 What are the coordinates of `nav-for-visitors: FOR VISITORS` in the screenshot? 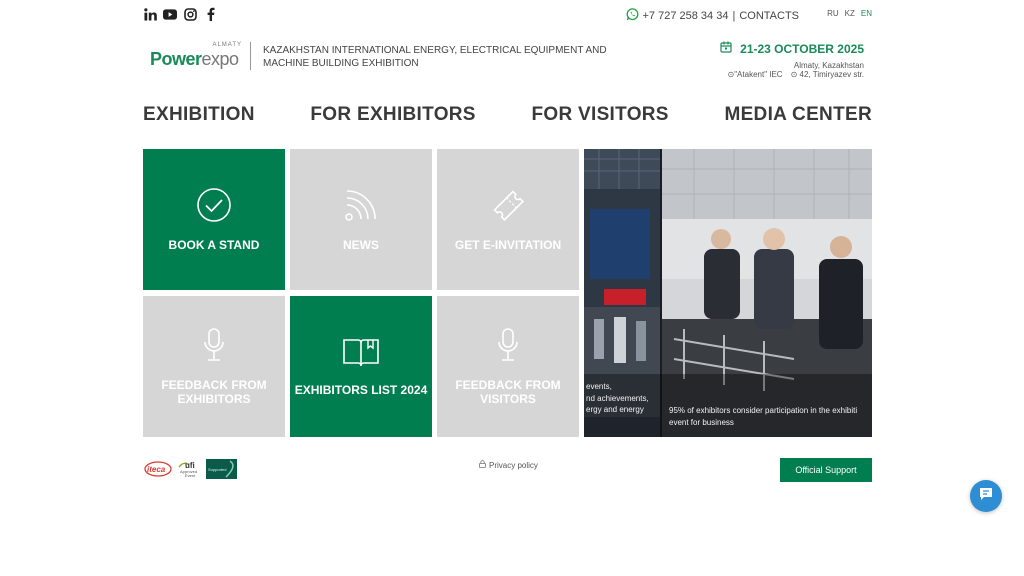 It's located at (599, 115).